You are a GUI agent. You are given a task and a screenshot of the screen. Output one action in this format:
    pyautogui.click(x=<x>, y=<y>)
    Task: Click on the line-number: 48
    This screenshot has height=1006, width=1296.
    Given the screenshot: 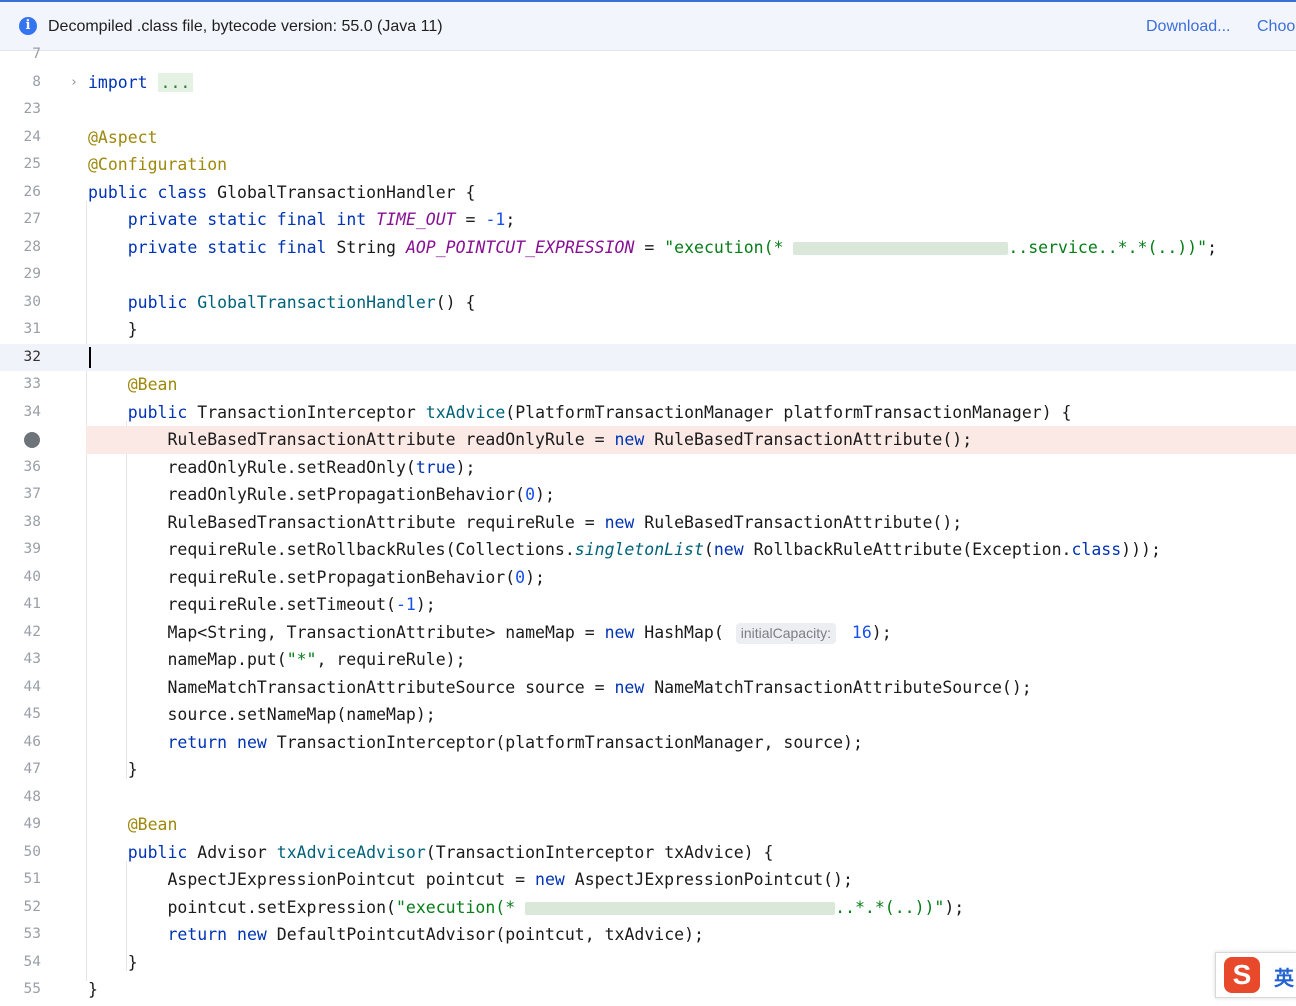 What is the action you would take?
    pyautogui.click(x=32, y=796)
    